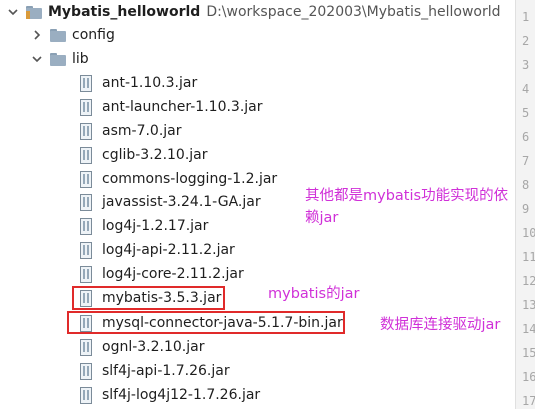  Describe the element at coordinates (181, 202) in the screenshot. I see `jar-label: javassist-3.24.1-GA.jar` at that location.